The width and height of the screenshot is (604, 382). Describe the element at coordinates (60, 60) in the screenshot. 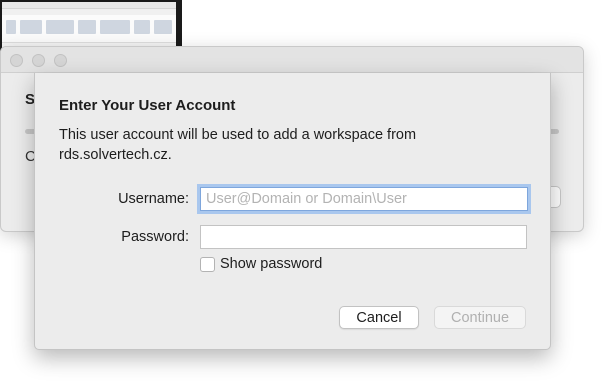

I see `traffic-light-zoom-icon` at that location.